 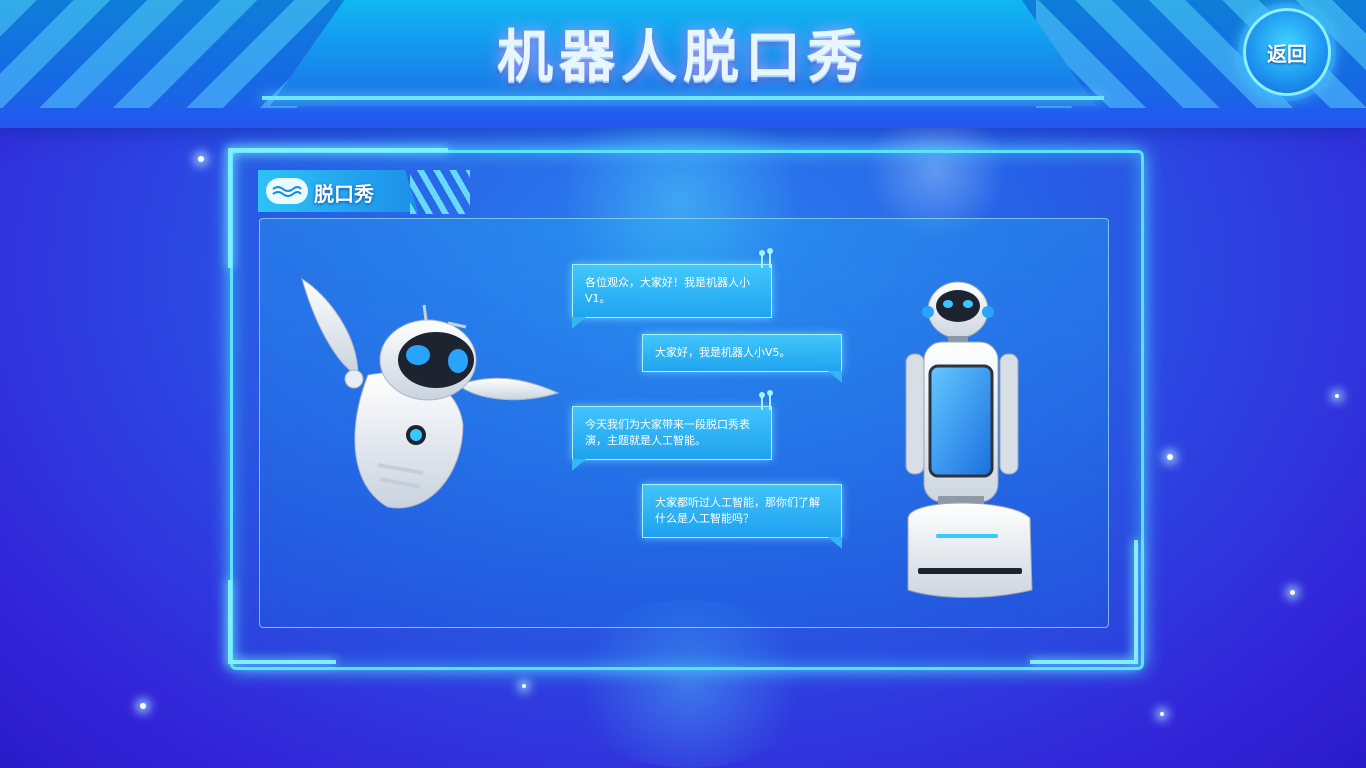 I want to click on back-button-label: 返回, so click(x=1287, y=53).